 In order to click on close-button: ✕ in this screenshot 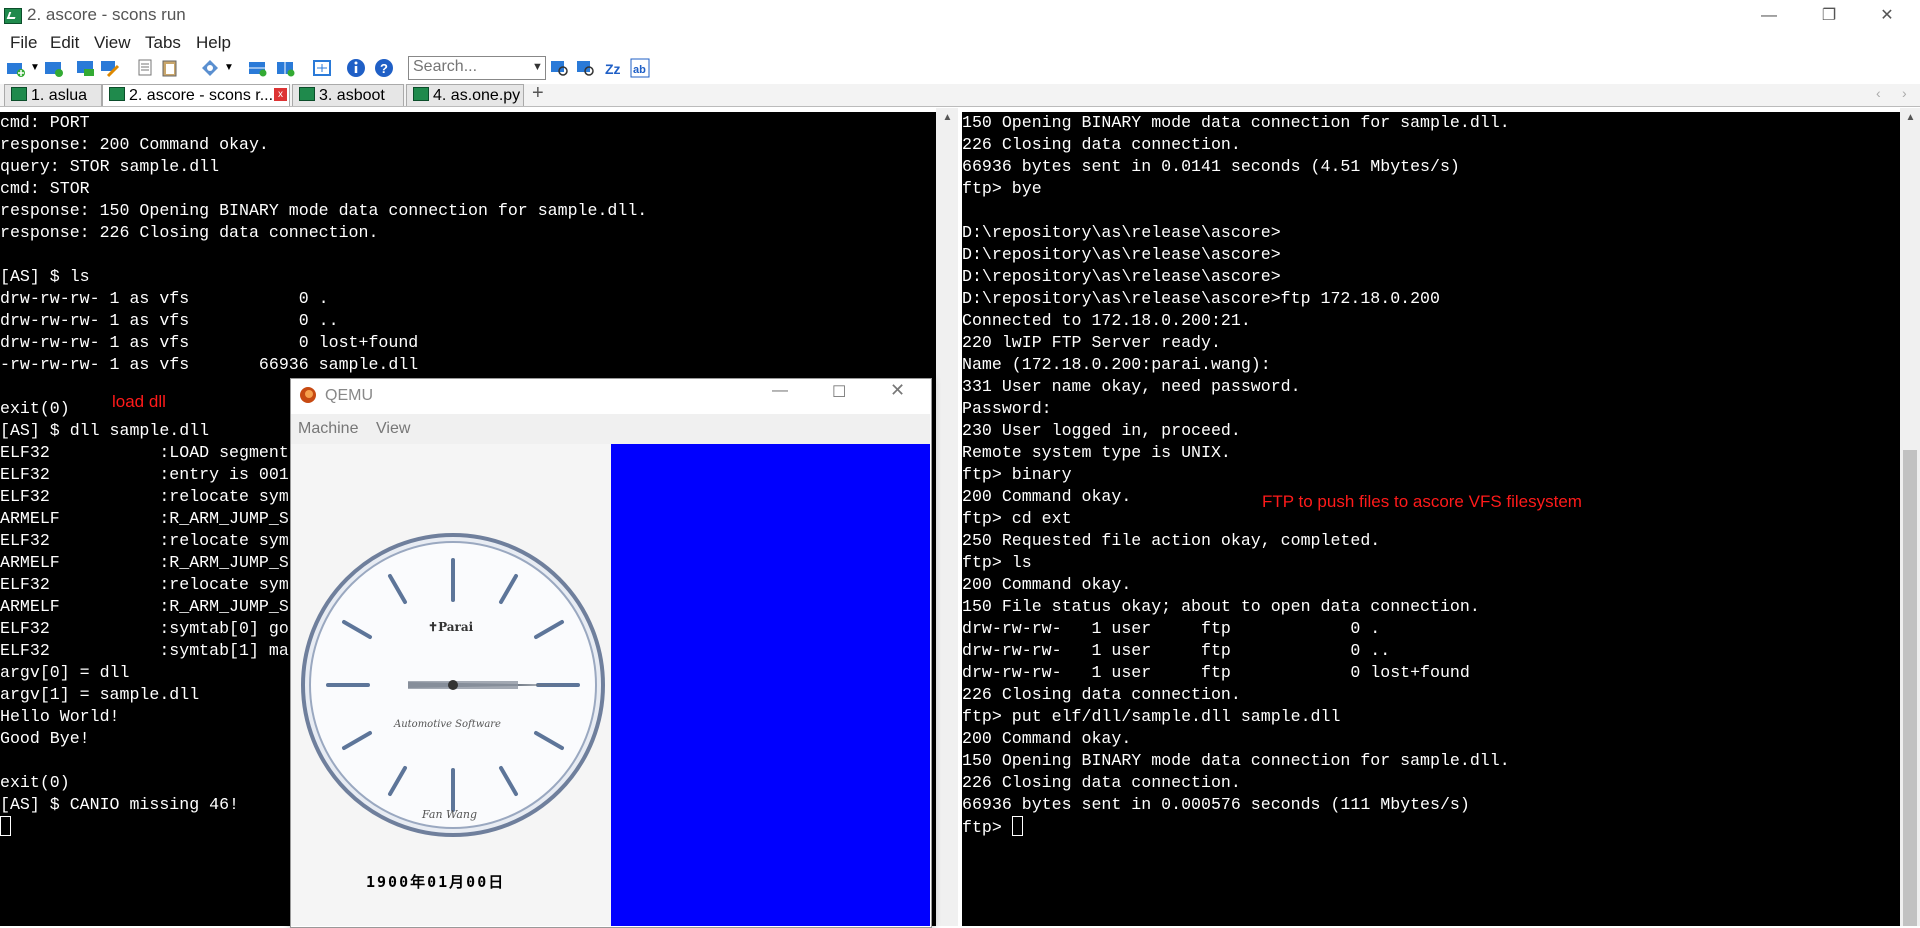, I will do `click(1887, 16)`.